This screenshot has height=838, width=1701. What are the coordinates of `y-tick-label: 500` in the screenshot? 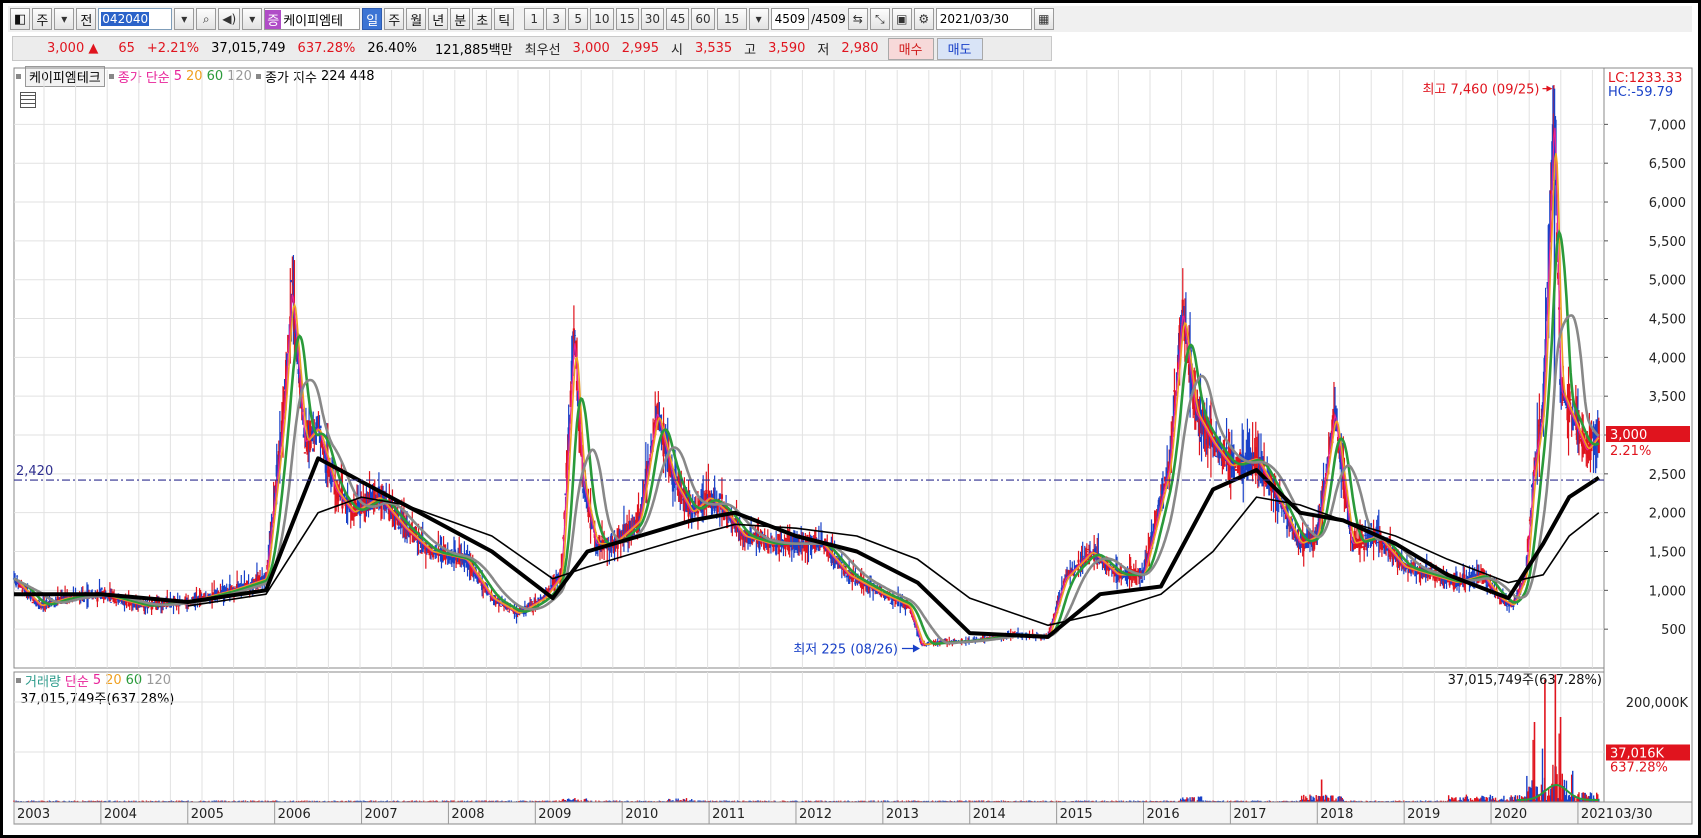 It's located at (1673, 630).